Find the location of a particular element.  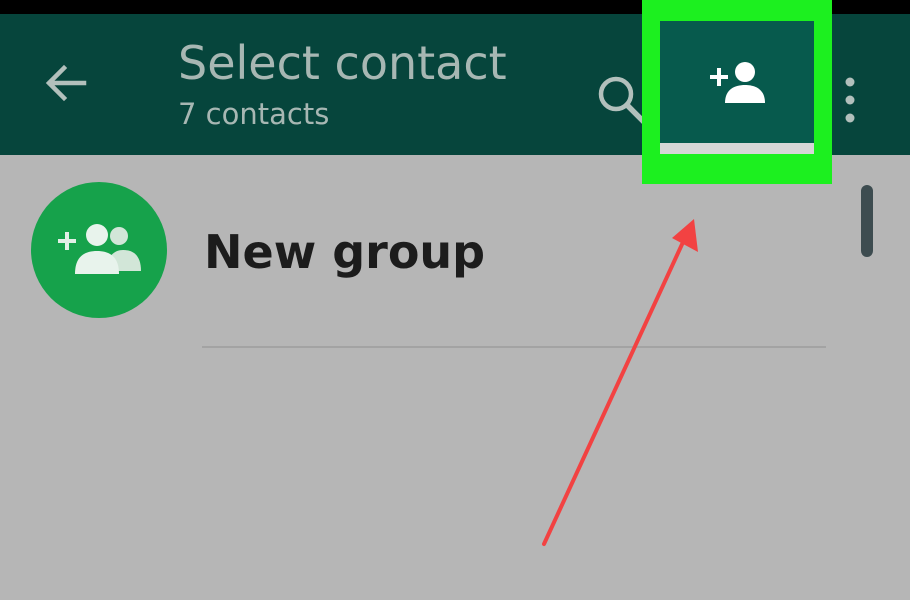

page-title: Select contact is located at coordinates (342, 63).